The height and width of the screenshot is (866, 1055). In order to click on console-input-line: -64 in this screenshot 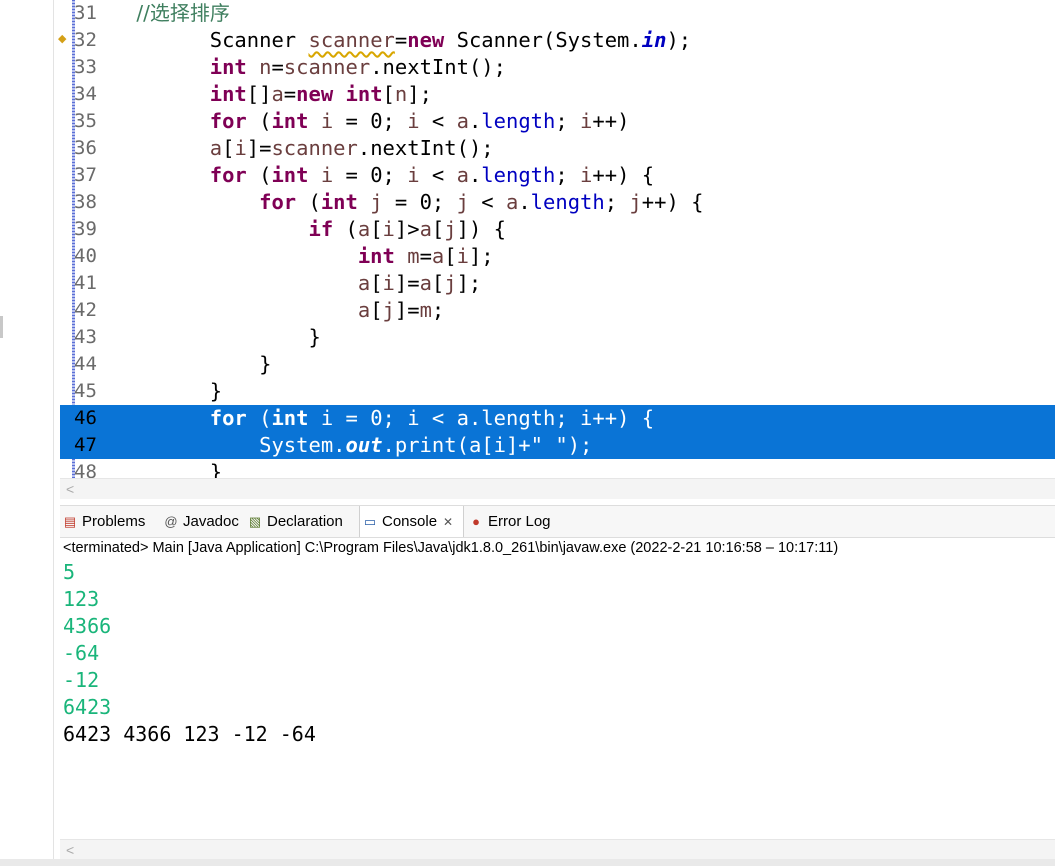, I will do `click(81, 653)`.